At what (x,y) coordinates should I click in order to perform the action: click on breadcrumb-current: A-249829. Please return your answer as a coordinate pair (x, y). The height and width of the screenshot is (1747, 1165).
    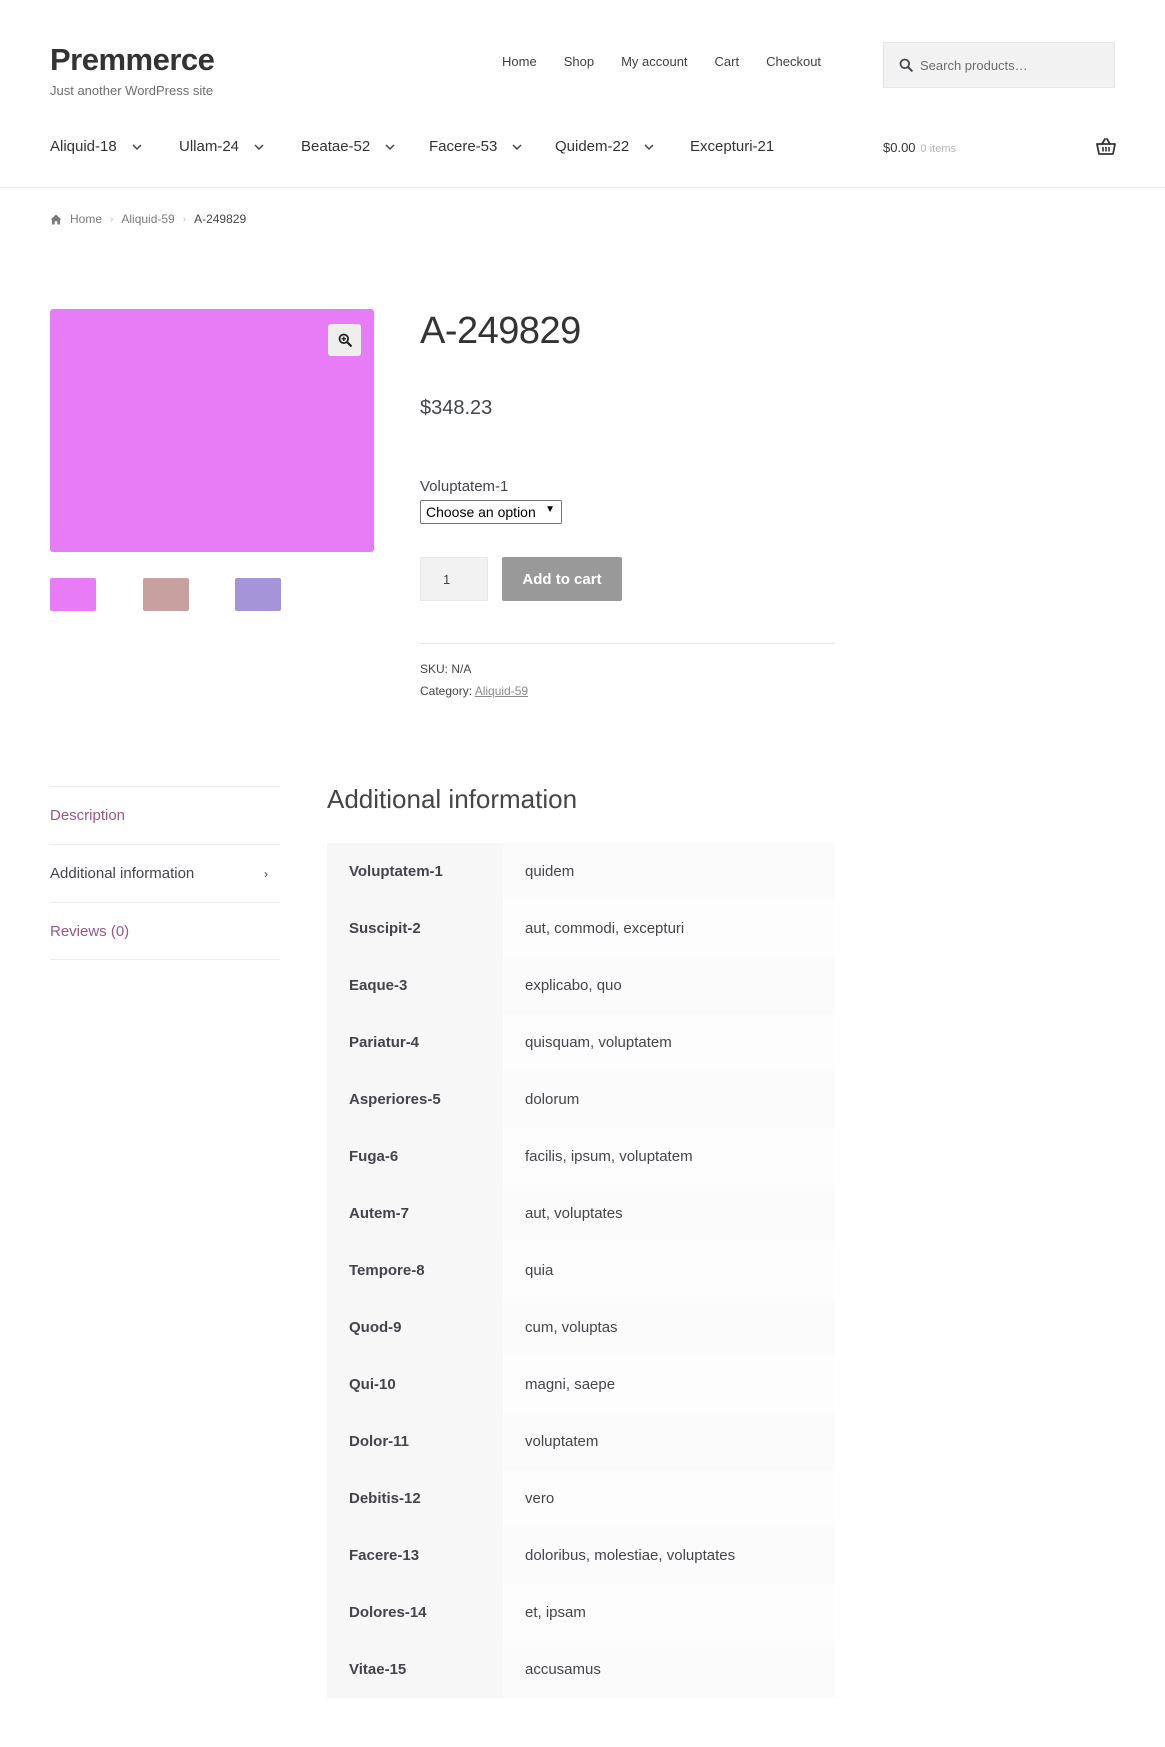
    Looking at the image, I should click on (220, 219).